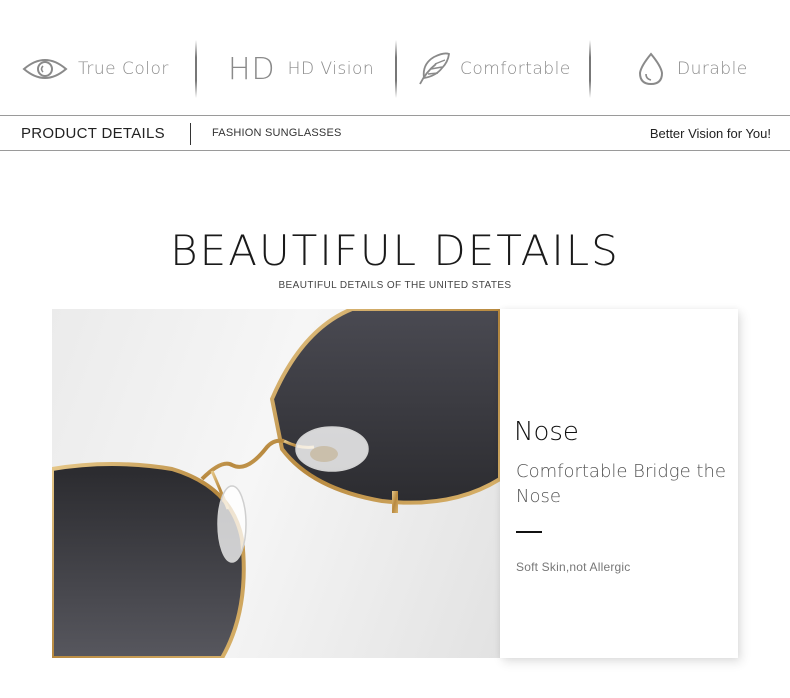 This screenshot has height=698, width=790. What do you see at coordinates (651, 69) in the screenshot?
I see `water-drop-icon` at bounding box center [651, 69].